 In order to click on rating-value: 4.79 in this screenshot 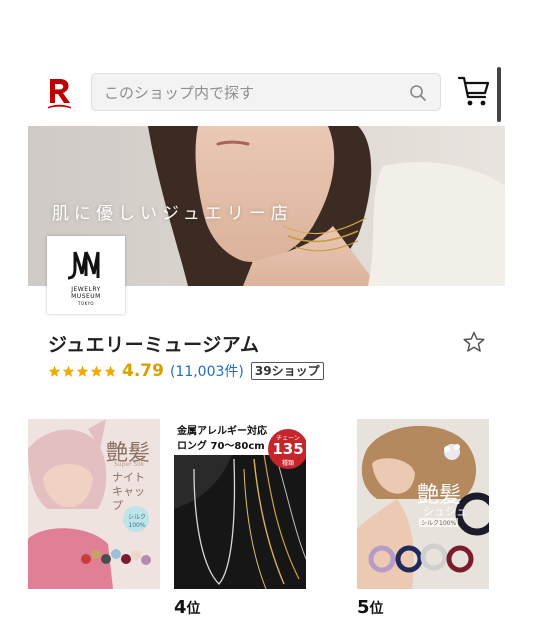, I will do `click(143, 371)`.